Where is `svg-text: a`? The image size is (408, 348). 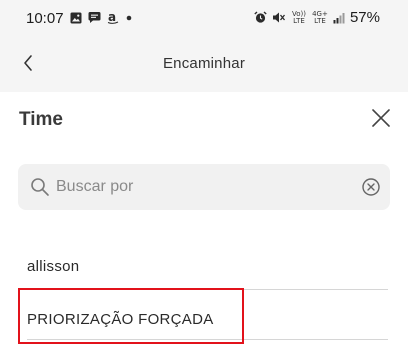
svg-text: a is located at coordinates (112, 17).